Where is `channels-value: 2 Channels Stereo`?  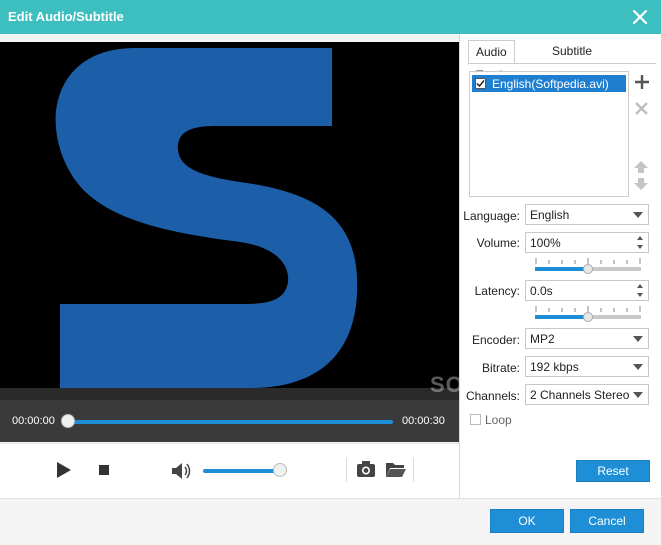 channels-value: 2 Channels Stereo is located at coordinates (580, 395).